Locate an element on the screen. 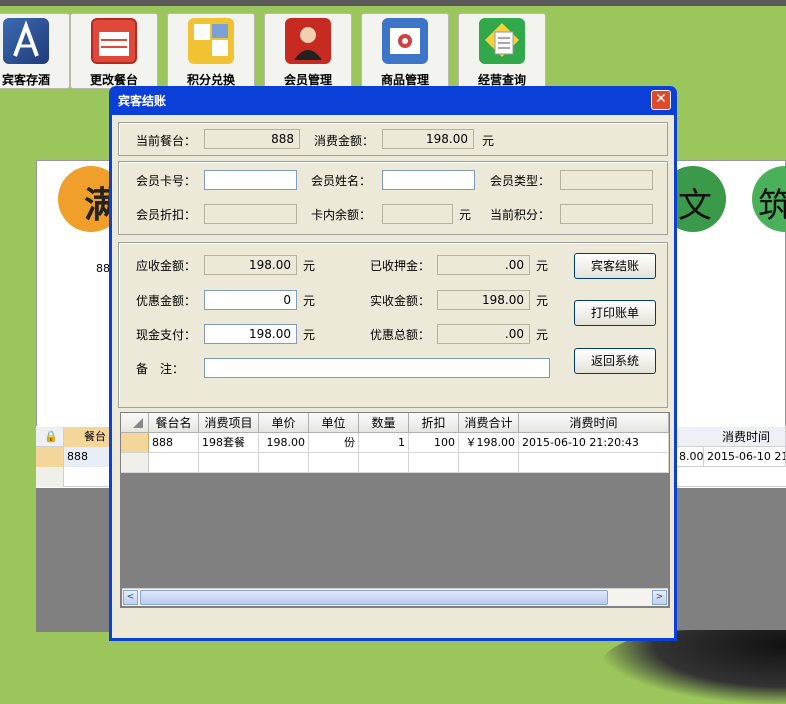 The image size is (786, 704). actual-received-label: 实收金额： is located at coordinates (400, 301).